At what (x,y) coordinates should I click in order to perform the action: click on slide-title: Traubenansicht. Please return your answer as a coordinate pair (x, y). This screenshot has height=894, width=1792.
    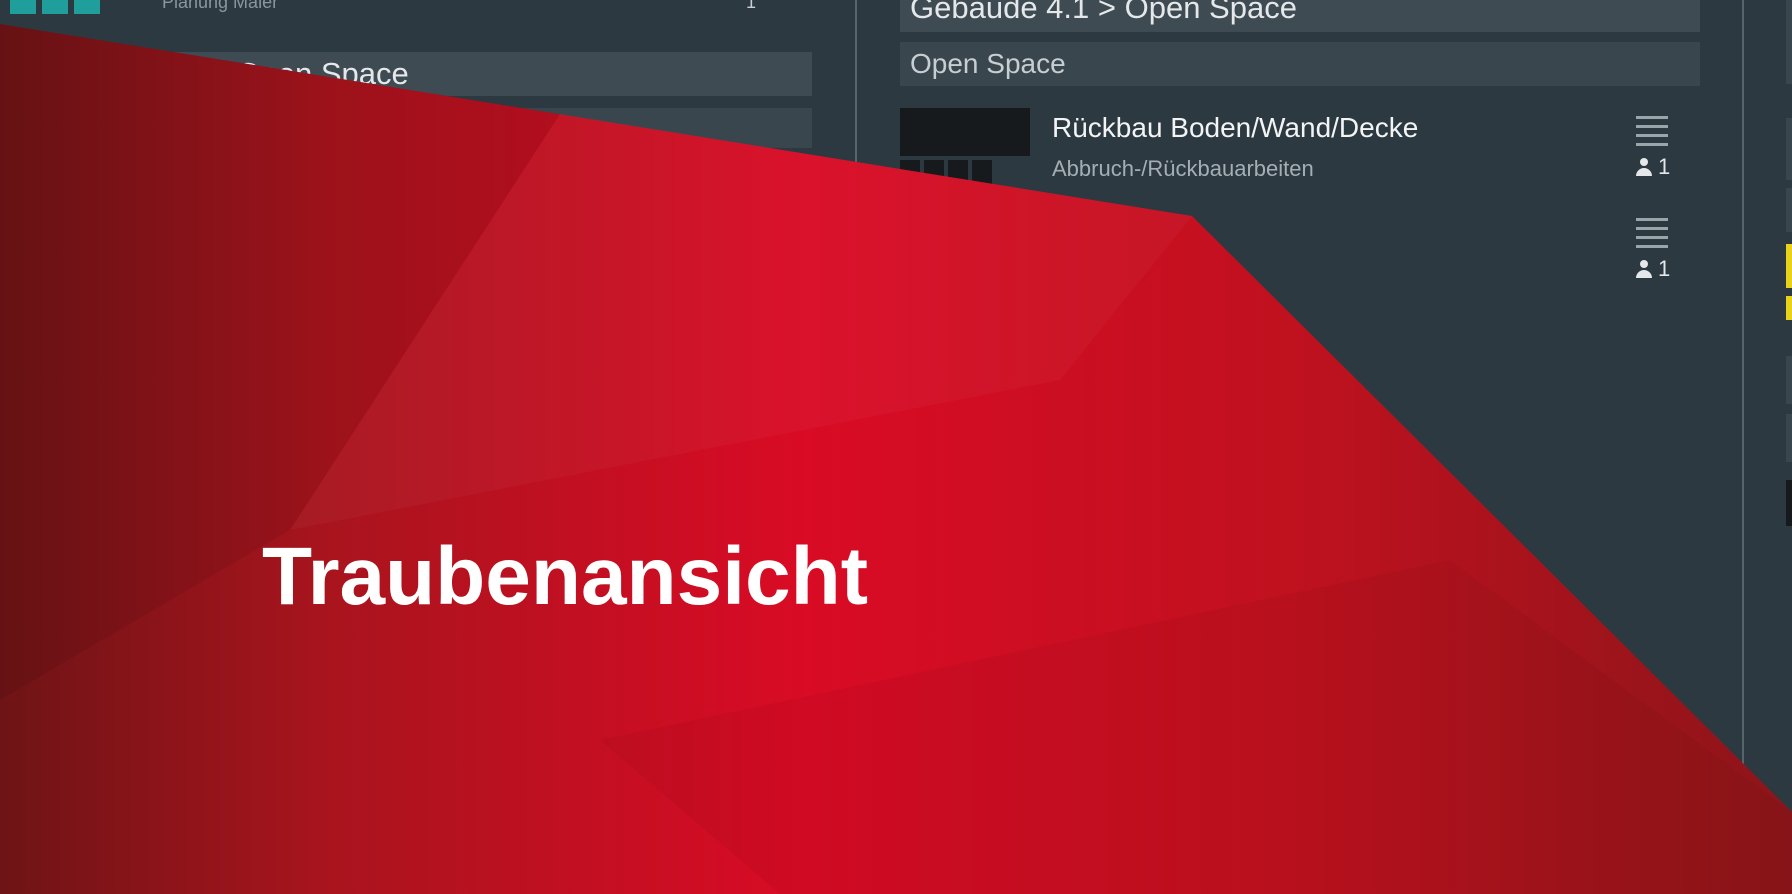
    Looking at the image, I should click on (565, 576).